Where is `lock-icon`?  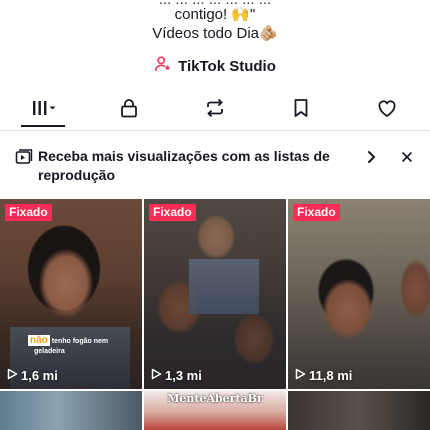
lock-icon is located at coordinates (129, 110).